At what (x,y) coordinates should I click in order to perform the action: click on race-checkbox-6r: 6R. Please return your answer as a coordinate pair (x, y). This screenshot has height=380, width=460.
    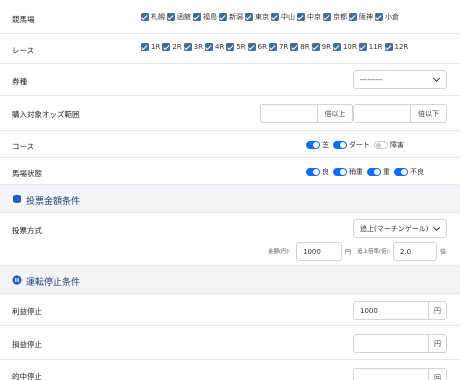
    Looking at the image, I should click on (257, 47).